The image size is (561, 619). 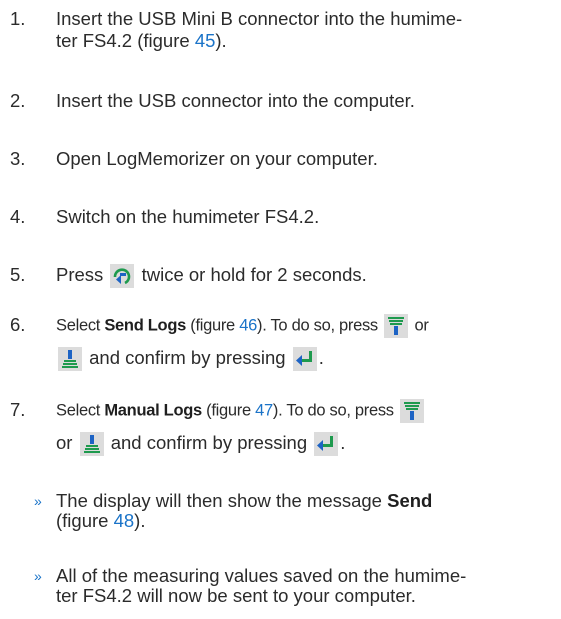 What do you see at coordinates (80, 274) in the screenshot?
I see `step-text-start: Press` at bounding box center [80, 274].